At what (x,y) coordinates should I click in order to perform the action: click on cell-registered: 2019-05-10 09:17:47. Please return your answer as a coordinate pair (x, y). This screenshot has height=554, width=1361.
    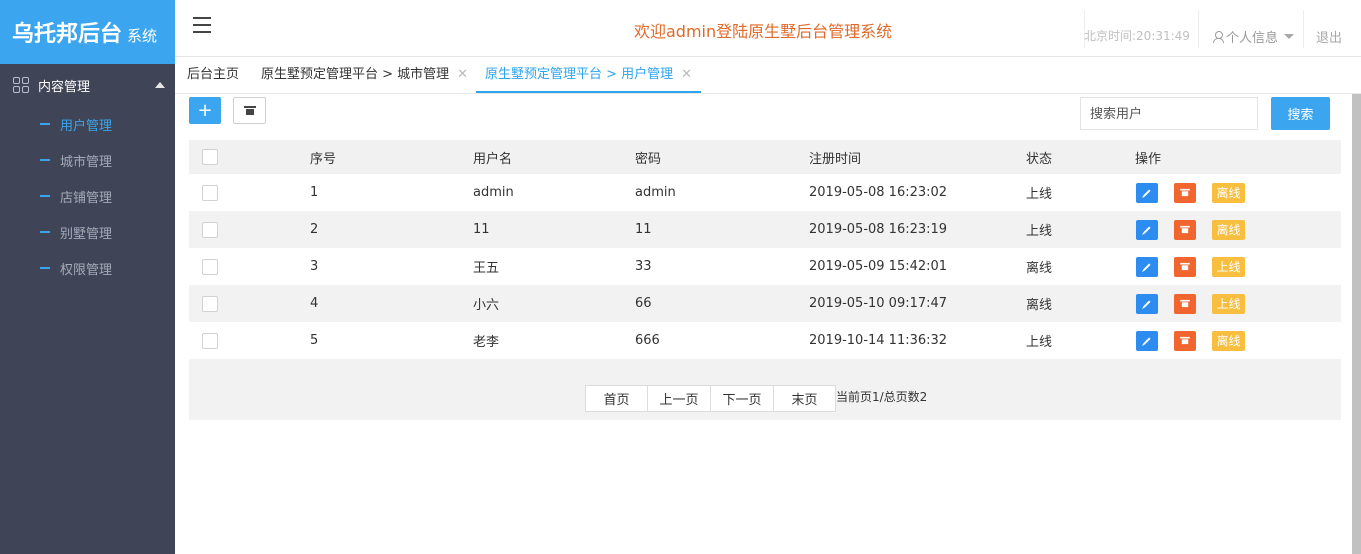
    Looking at the image, I should click on (878, 303).